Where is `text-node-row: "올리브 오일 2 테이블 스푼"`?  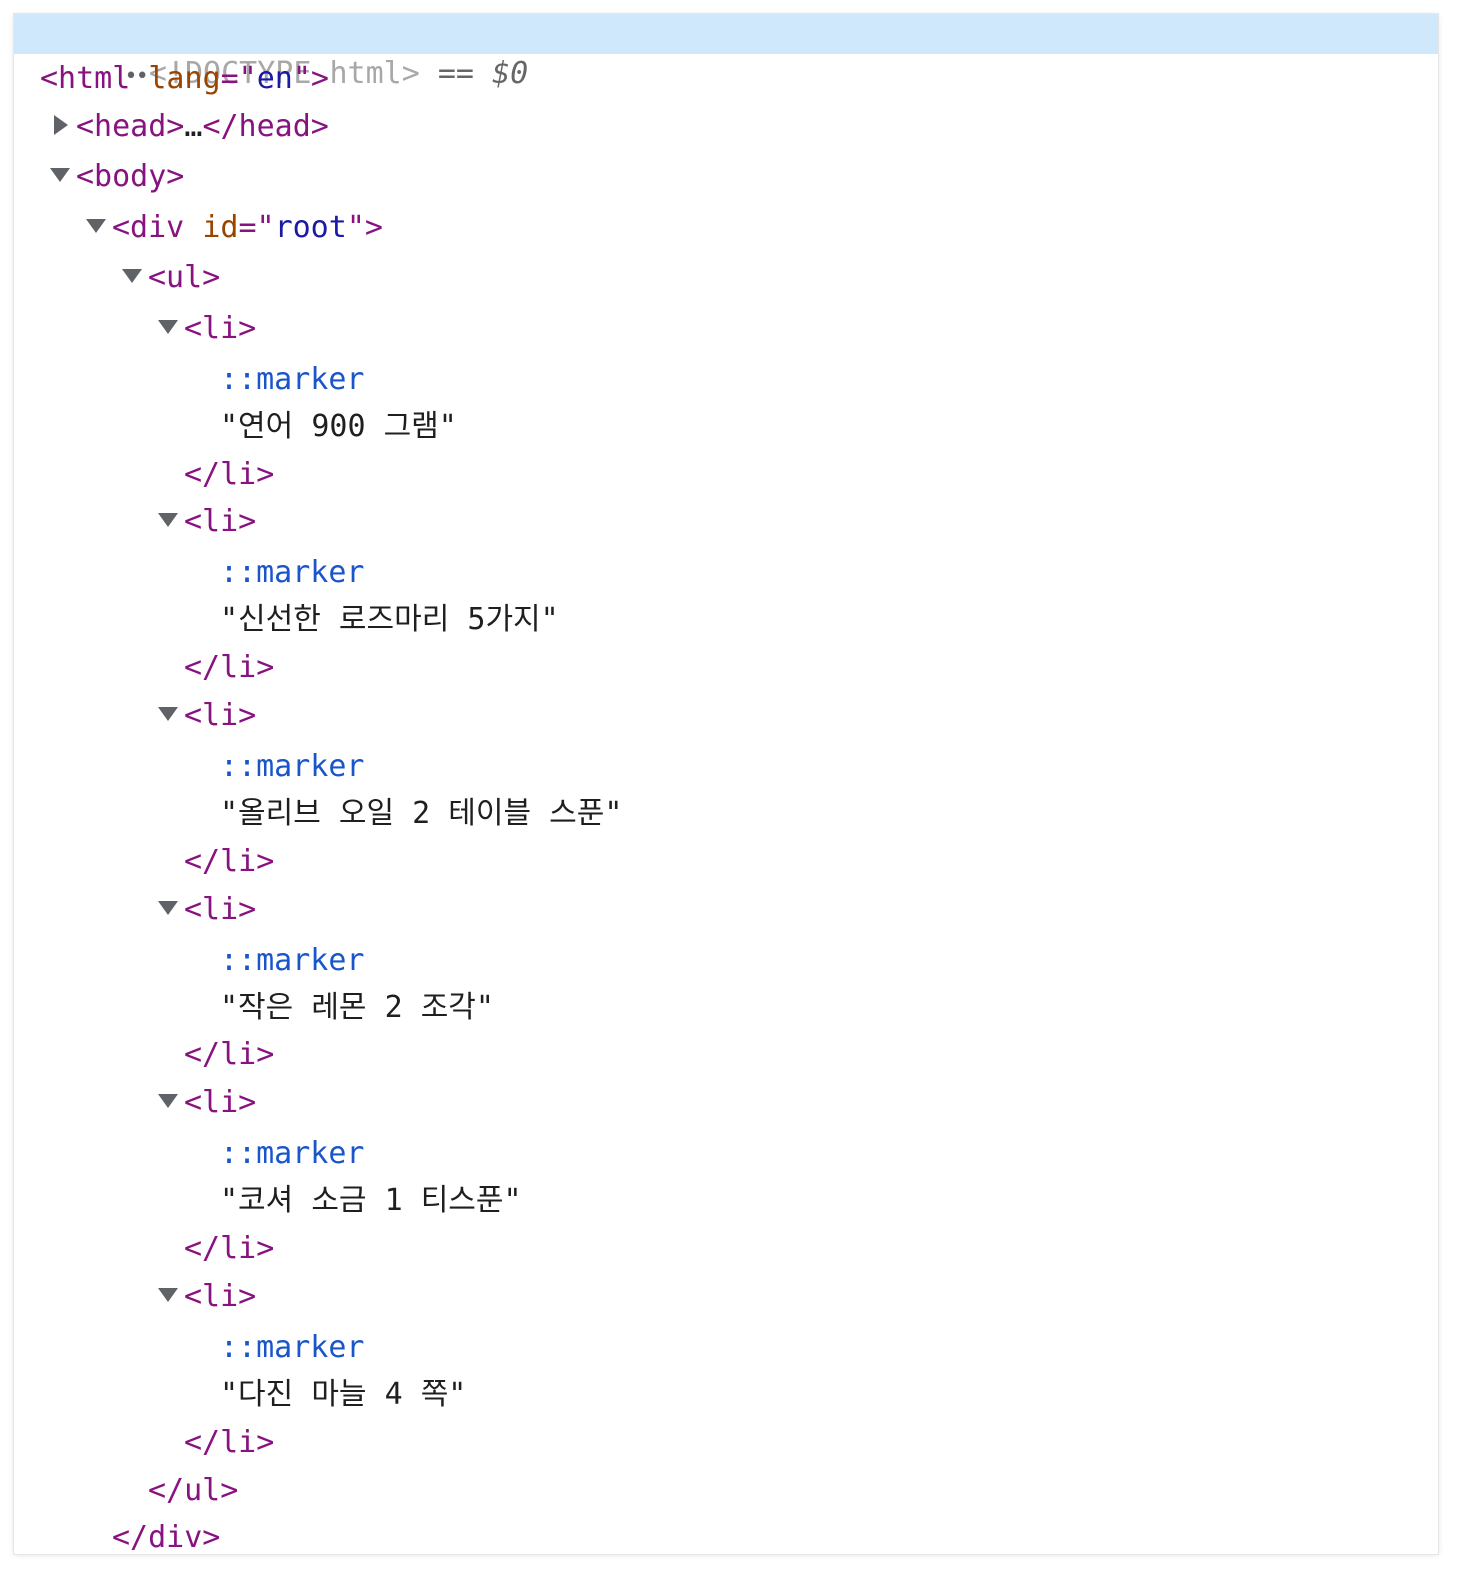
text-node-row: "올리브 오일 2 테이블 스푼" is located at coordinates (726, 814).